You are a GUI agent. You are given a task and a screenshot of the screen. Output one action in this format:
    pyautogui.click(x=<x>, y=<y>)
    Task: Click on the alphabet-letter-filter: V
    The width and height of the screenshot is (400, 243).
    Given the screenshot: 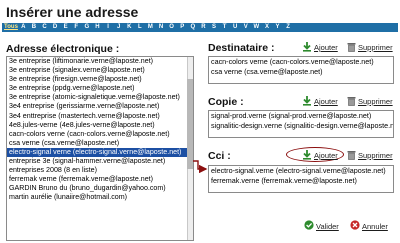 What is the action you would take?
    pyautogui.click(x=245, y=27)
    